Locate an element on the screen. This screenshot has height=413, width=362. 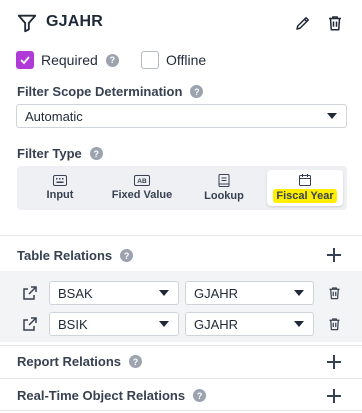
svg-text: AB is located at coordinates (142, 181).